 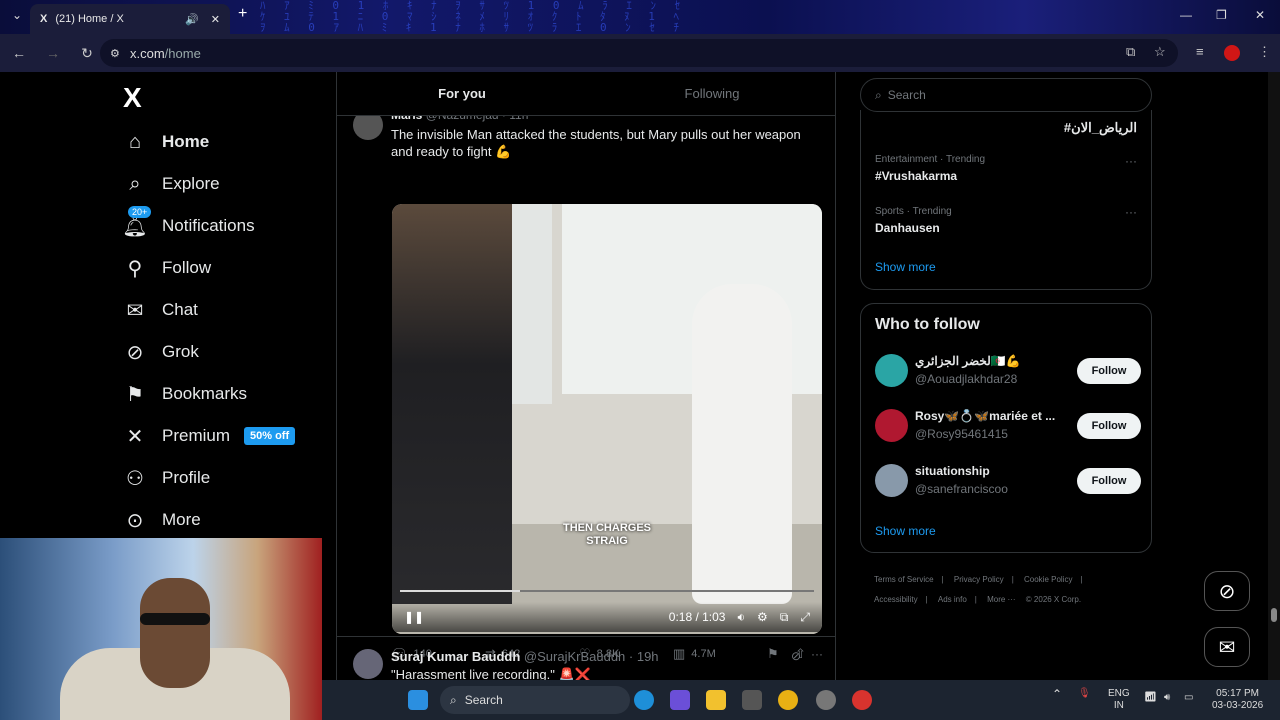 What do you see at coordinates (1227, 591) in the screenshot?
I see `grok-fab: ⊘` at bounding box center [1227, 591].